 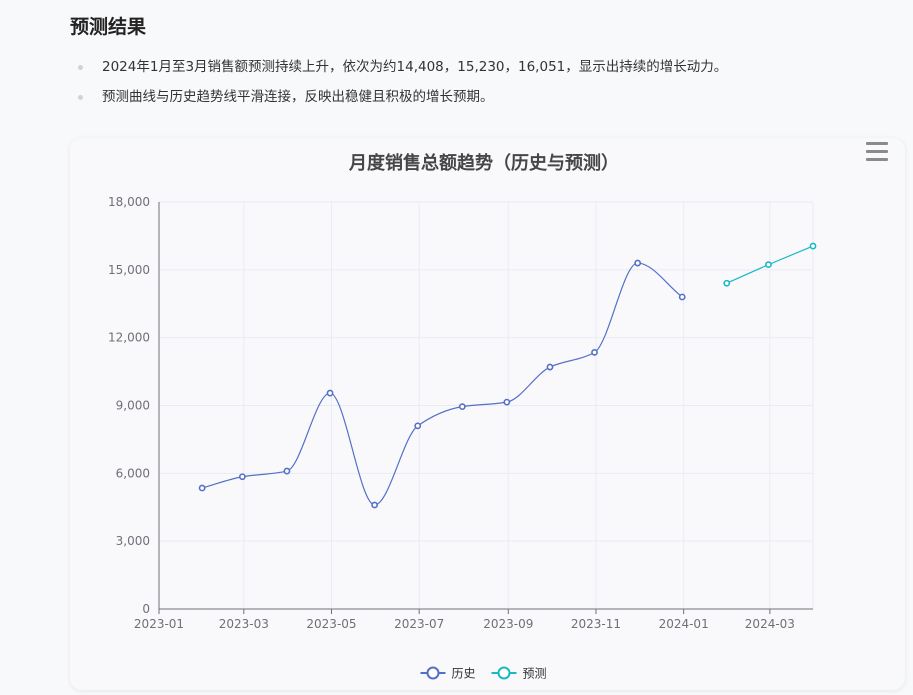 I want to click on y-tick-label: 12,000, so click(x=129, y=338).